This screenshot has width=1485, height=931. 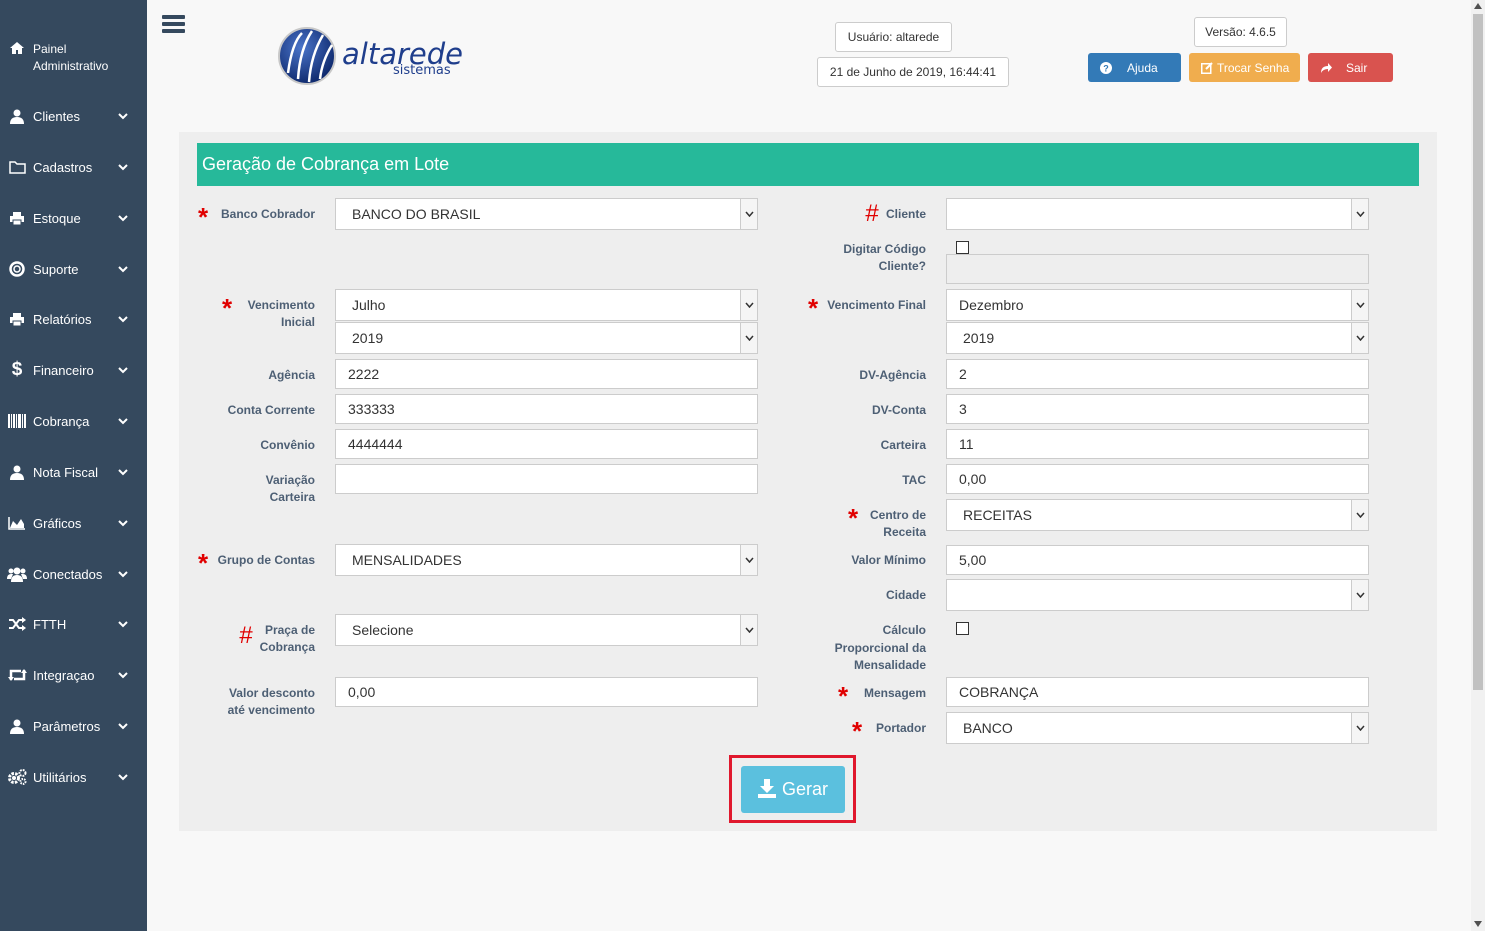 What do you see at coordinates (17, 675) in the screenshot?
I see `retweet-icon` at bounding box center [17, 675].